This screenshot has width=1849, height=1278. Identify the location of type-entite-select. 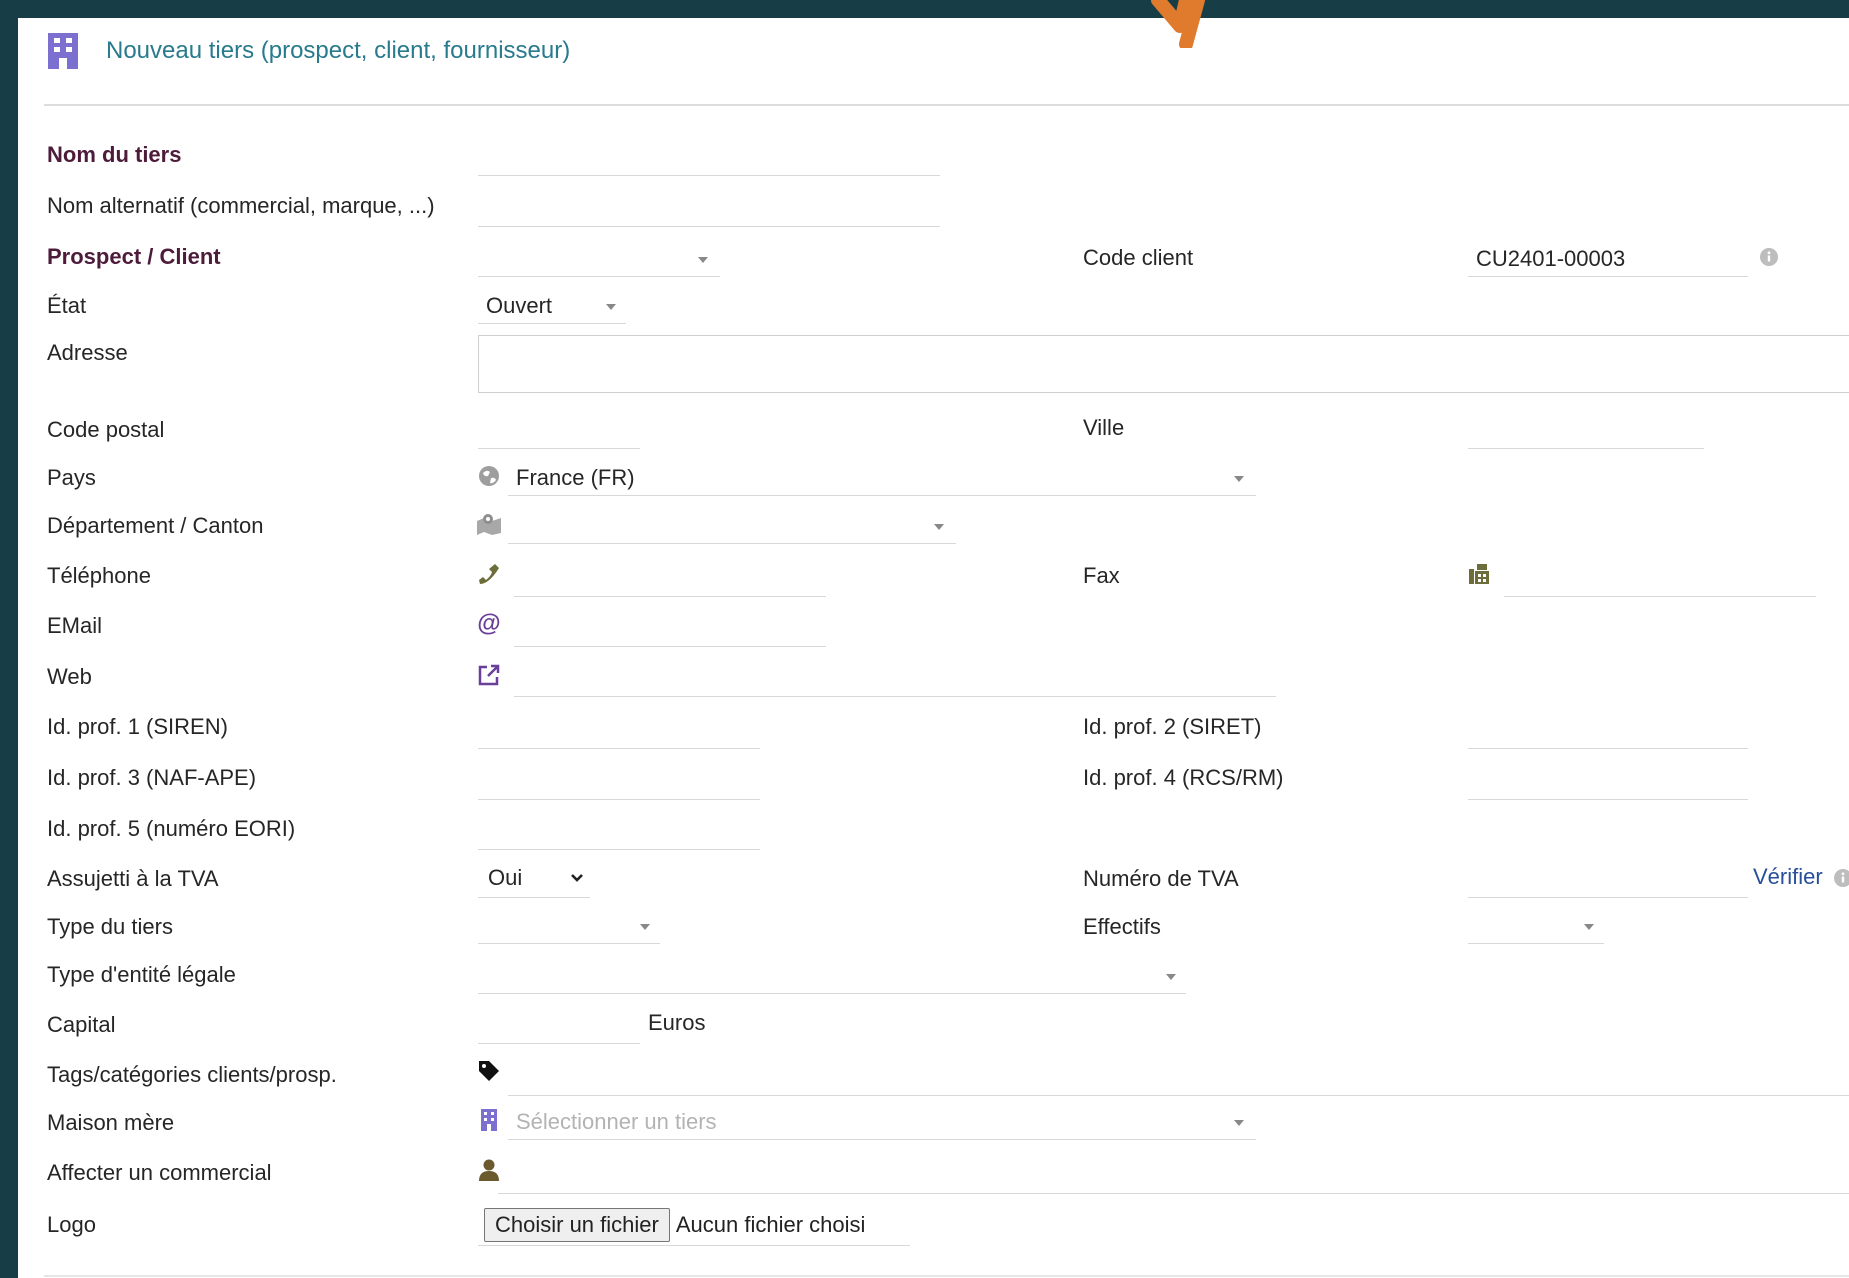
(832, 977).